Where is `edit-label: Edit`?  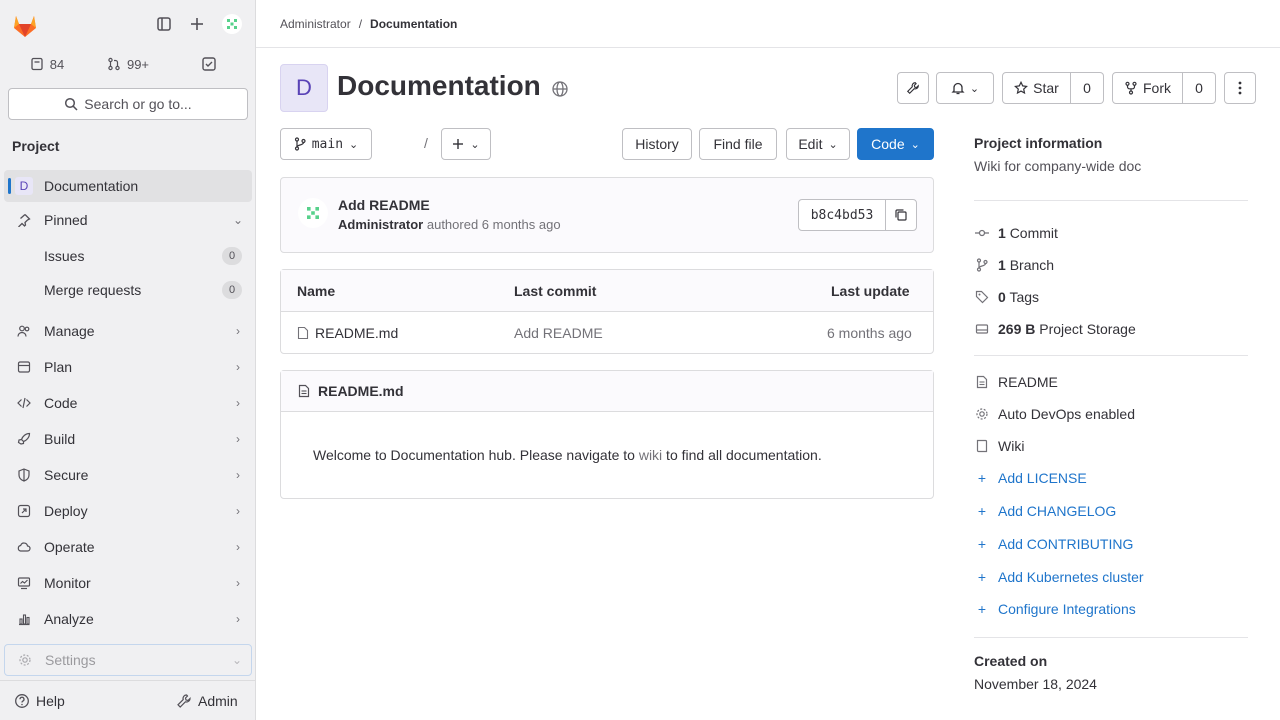
edit-label: Edit is located at coordinates (810, 144).